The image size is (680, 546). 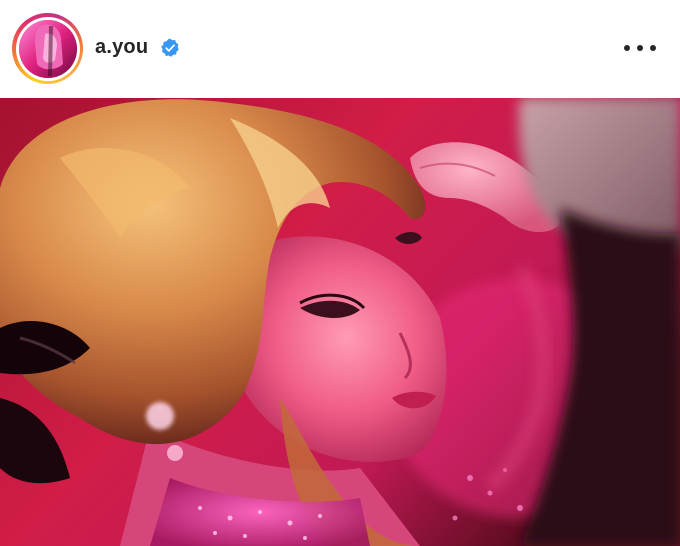 I want to click on verified-badge-icon, so click(x=170, y=47).